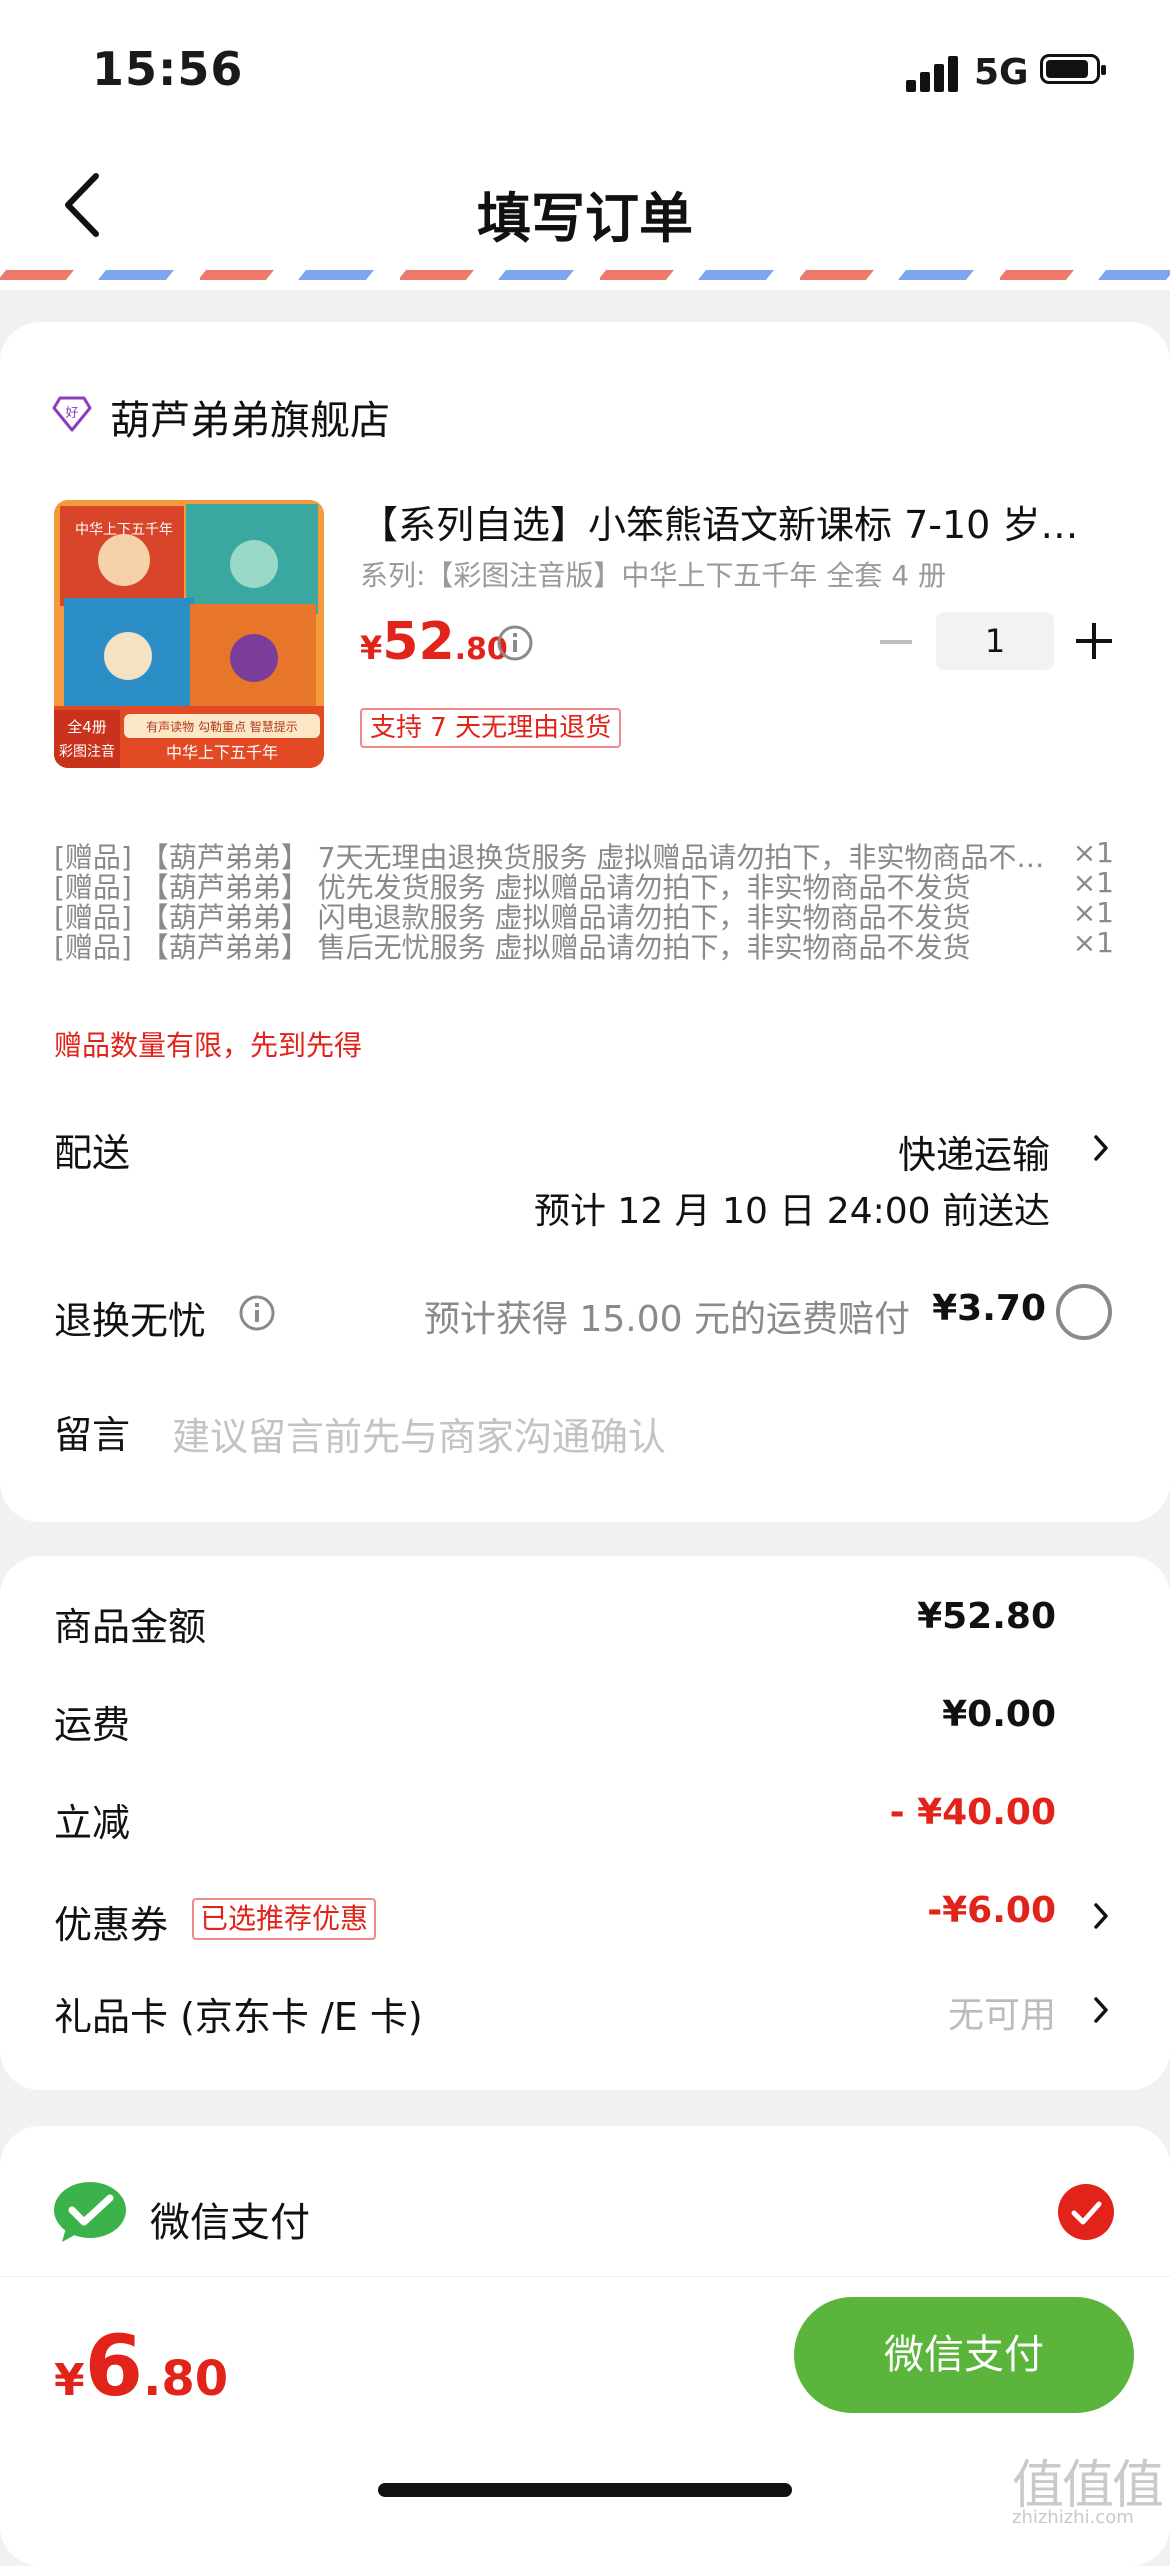 The height and width of the screenshot is (2566, 1170). What do you see at coordinates (92, 1153) in the screenshot?
I see `delivery-label: 配送` at bounding box center [92, 1153].